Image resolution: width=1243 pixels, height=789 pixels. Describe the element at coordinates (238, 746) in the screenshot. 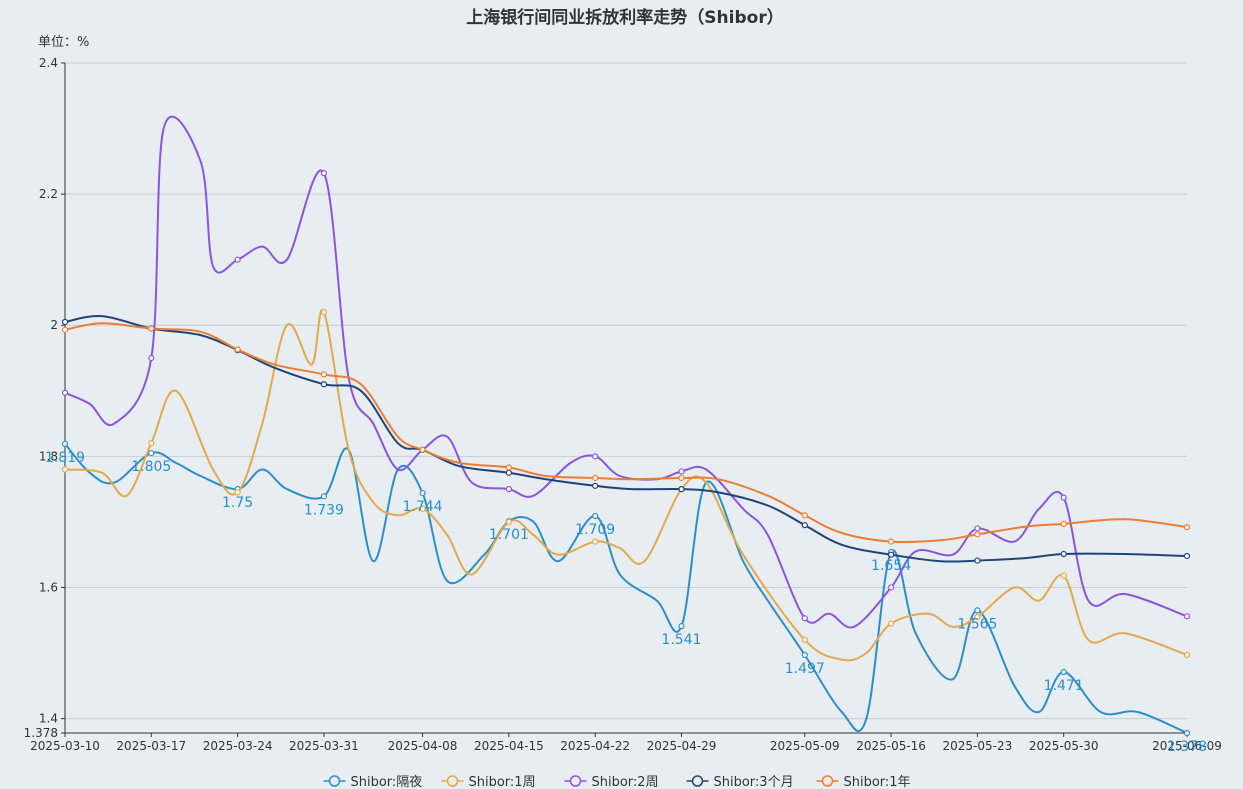

I see `x-tick-label: 2025-03-24` at that location.